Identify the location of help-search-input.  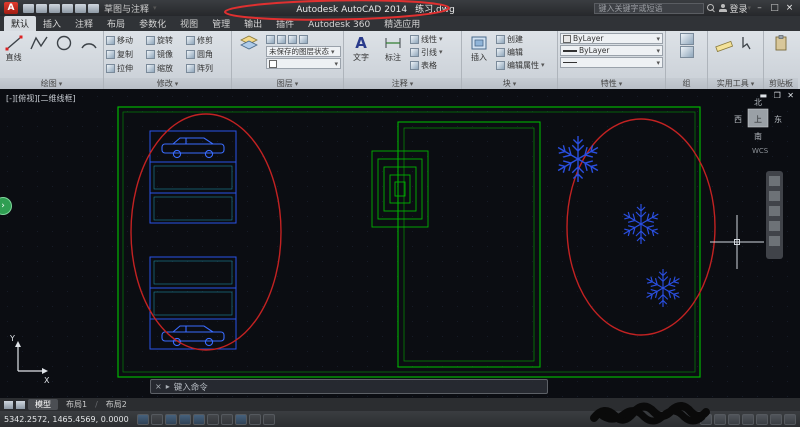
(649, 8).